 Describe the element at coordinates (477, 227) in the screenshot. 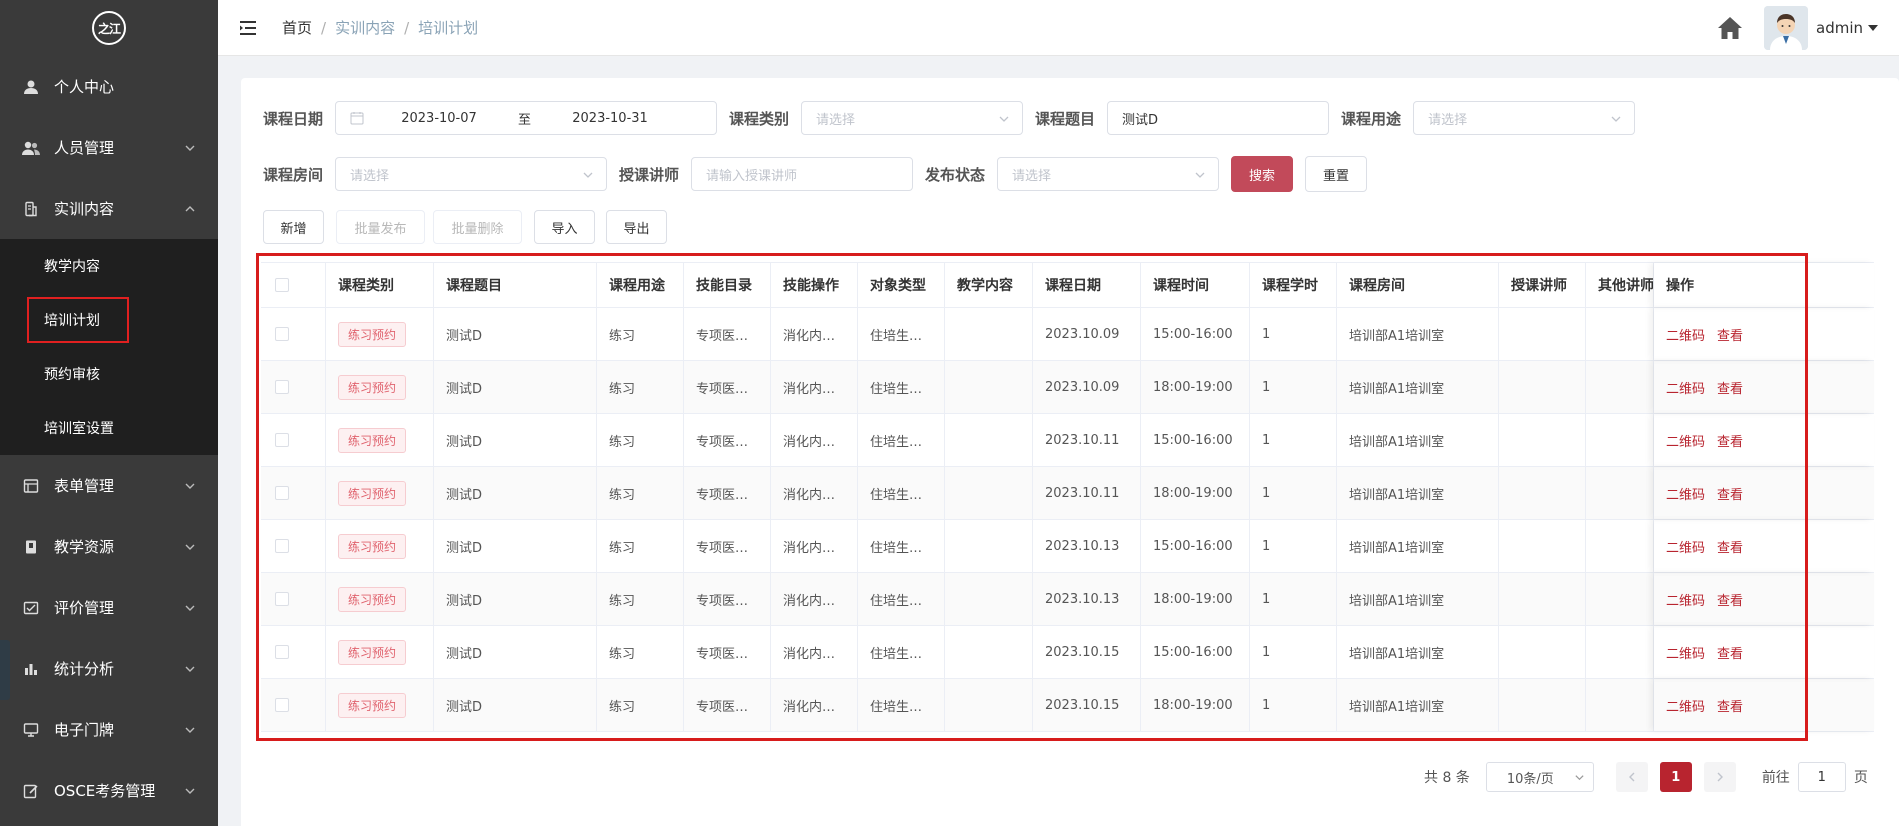

I see `batch-delete-button: 批量删除` at that location.